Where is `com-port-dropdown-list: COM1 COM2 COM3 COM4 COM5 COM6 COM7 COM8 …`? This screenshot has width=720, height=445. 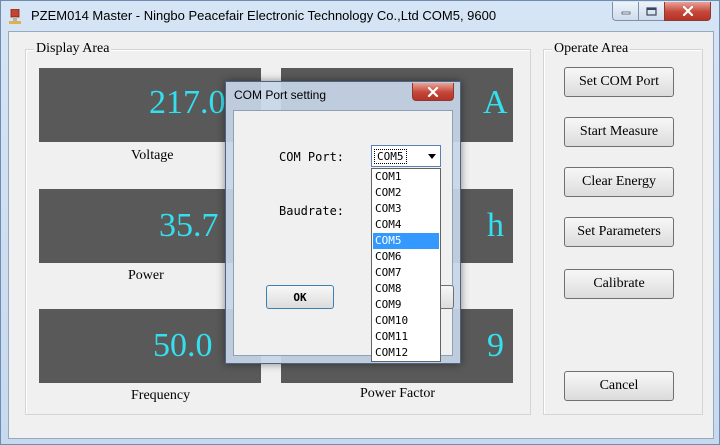
com-port-dropdown-list: COM1 COM2 COM3 COM4 COM5 COM6 COM7 COM8 … is located at coordinates (406, 265).